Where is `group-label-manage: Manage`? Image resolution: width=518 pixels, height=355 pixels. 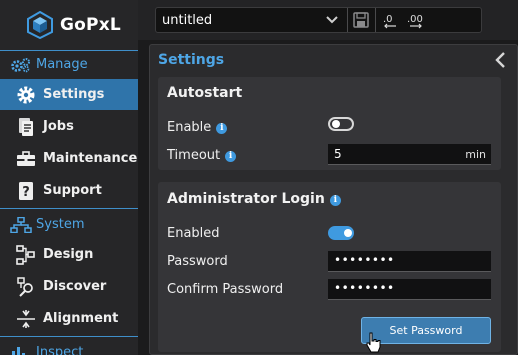 group-label-manage: Manage is located at coordinates (62, 64).